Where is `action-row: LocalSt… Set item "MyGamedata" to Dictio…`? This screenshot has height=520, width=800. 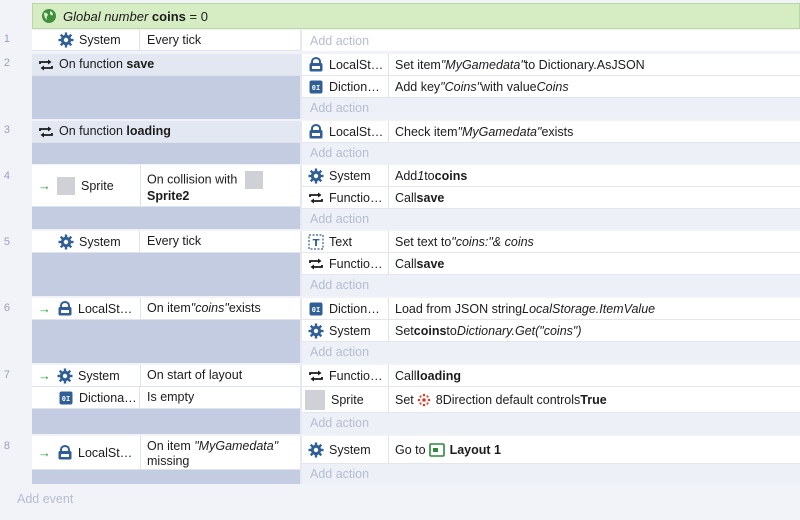 action-row: LocalSt… Set item "MyGamedata" to Dictio… is located at coordinates (551, 65).